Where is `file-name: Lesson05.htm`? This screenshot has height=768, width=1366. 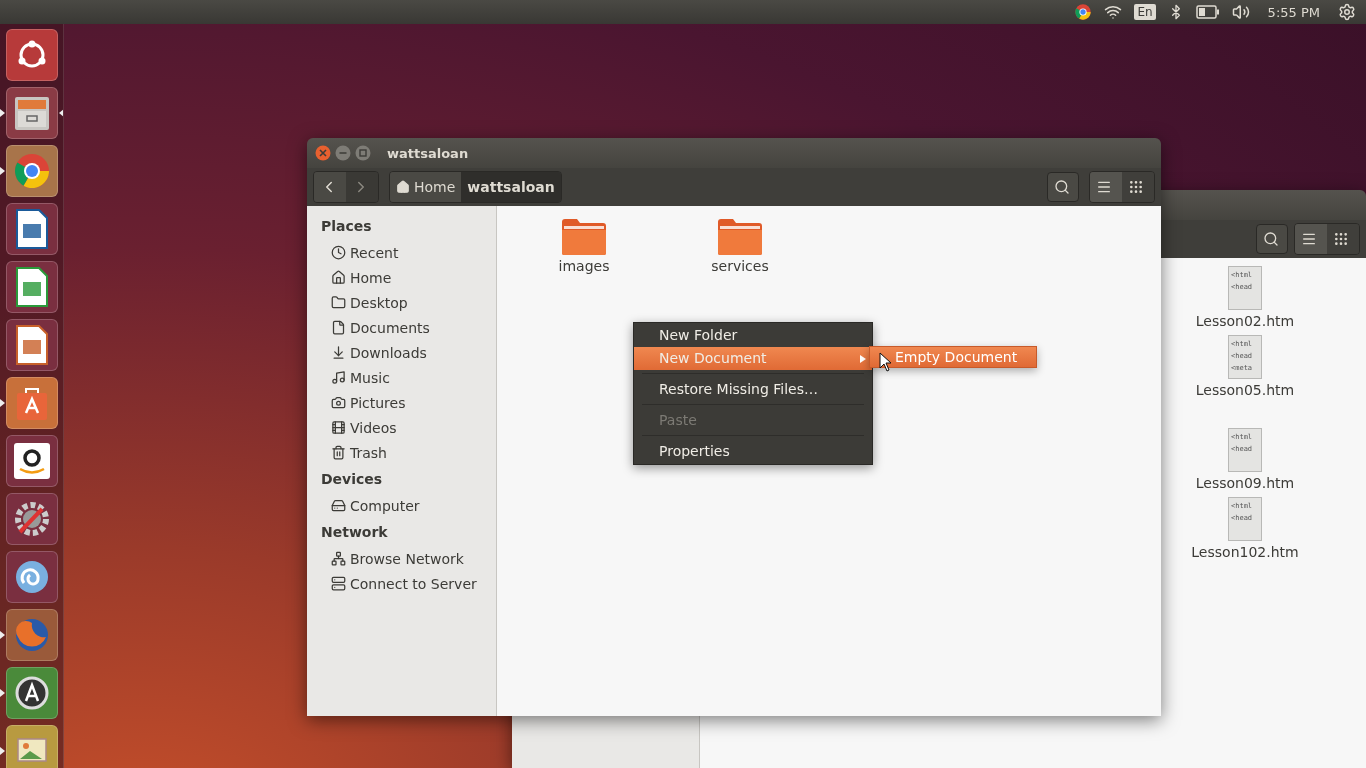 file-name: Lesson05.htm is located at coordinates (1245, 390).